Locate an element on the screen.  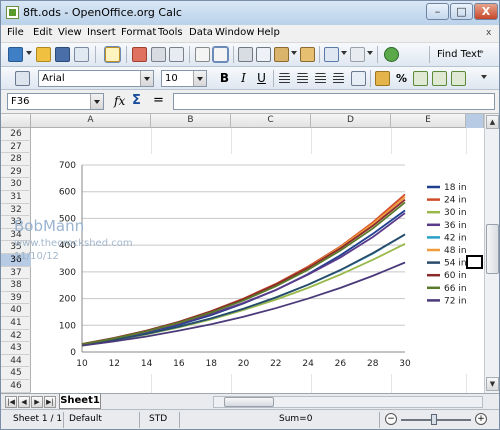
vertical-scrollbar: ▲ ▼ is located at coordinates (491, 253).